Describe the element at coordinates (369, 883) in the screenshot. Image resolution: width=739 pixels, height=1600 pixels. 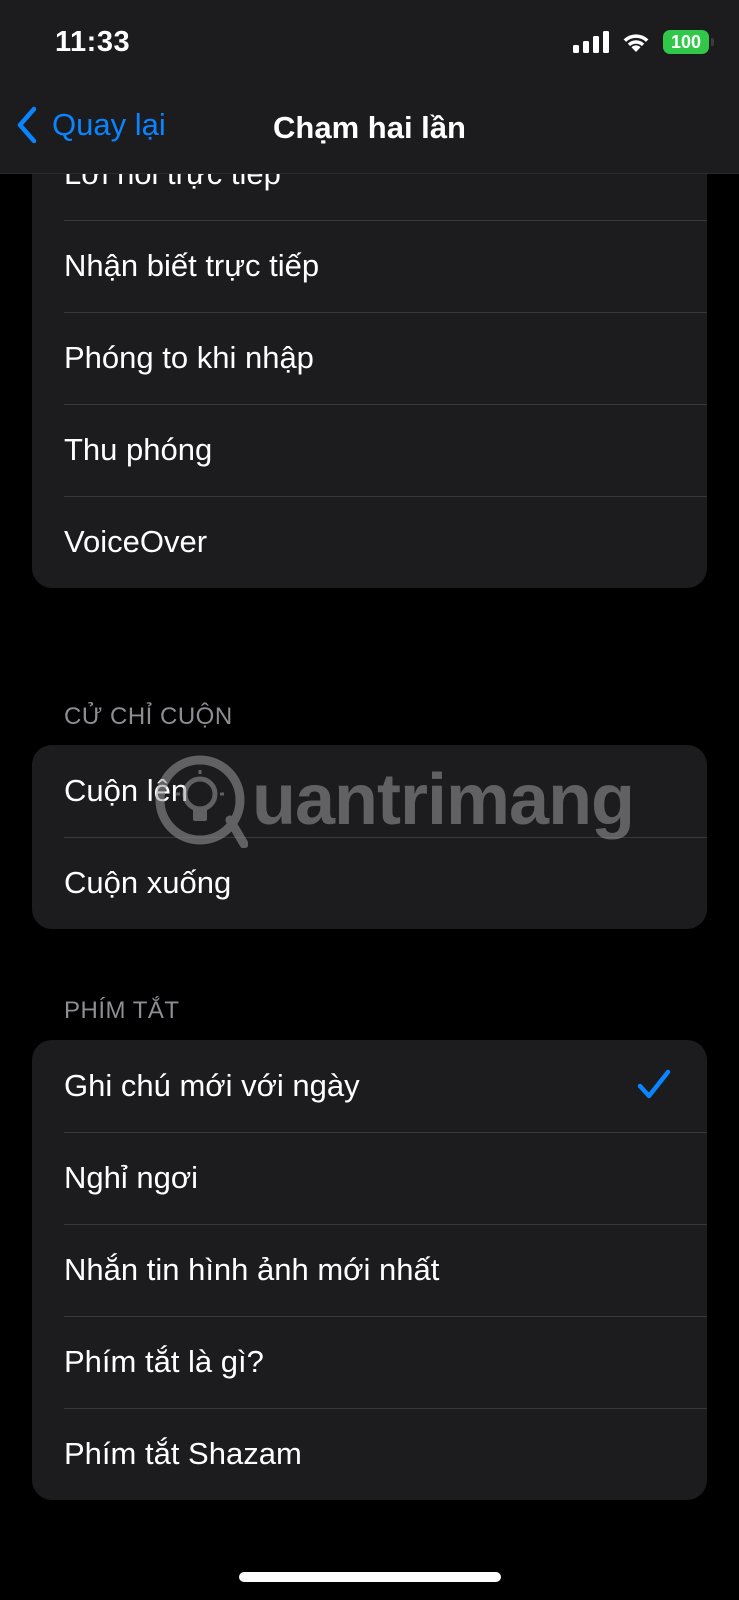
I see `list-item: Cuộn xuống` at that location.